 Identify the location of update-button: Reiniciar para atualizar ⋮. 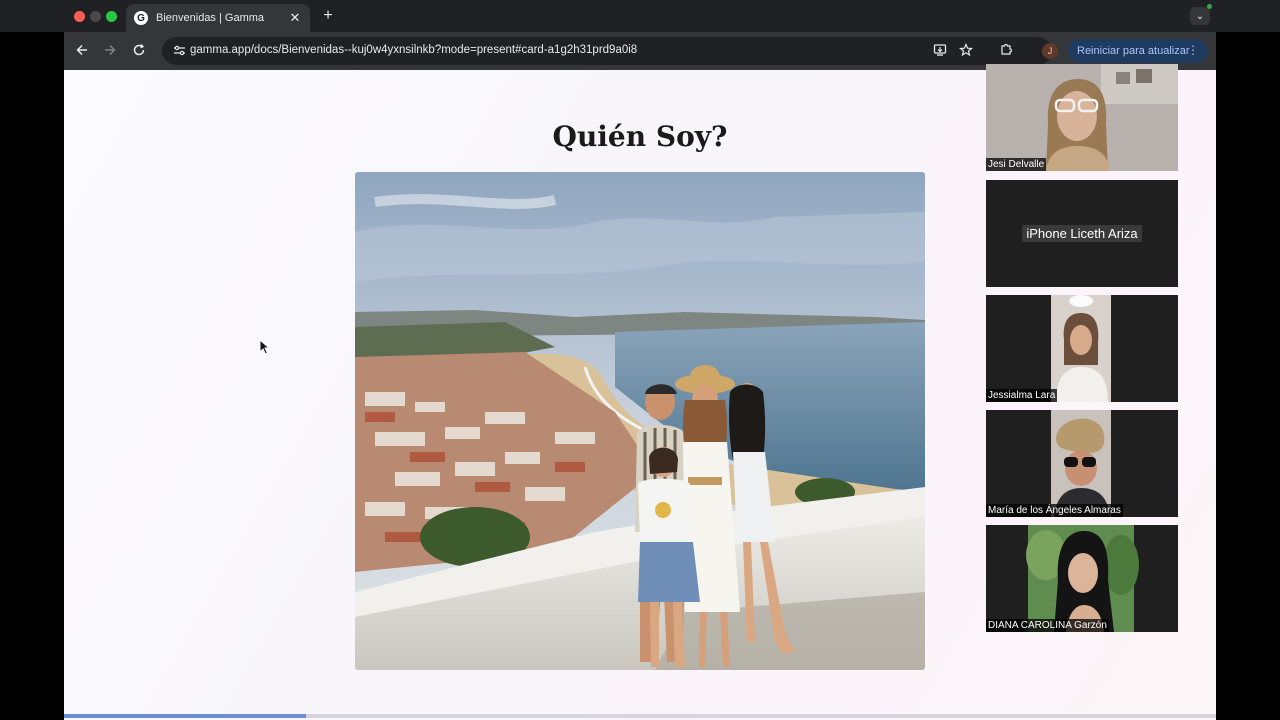
(1138, 51).